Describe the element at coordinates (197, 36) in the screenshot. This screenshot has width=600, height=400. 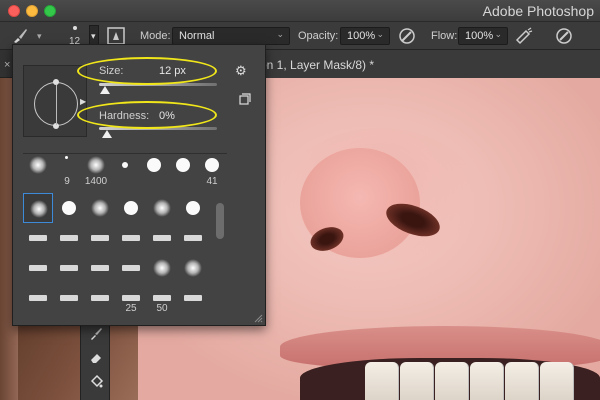
I see `mode-value: Normal` at that location.